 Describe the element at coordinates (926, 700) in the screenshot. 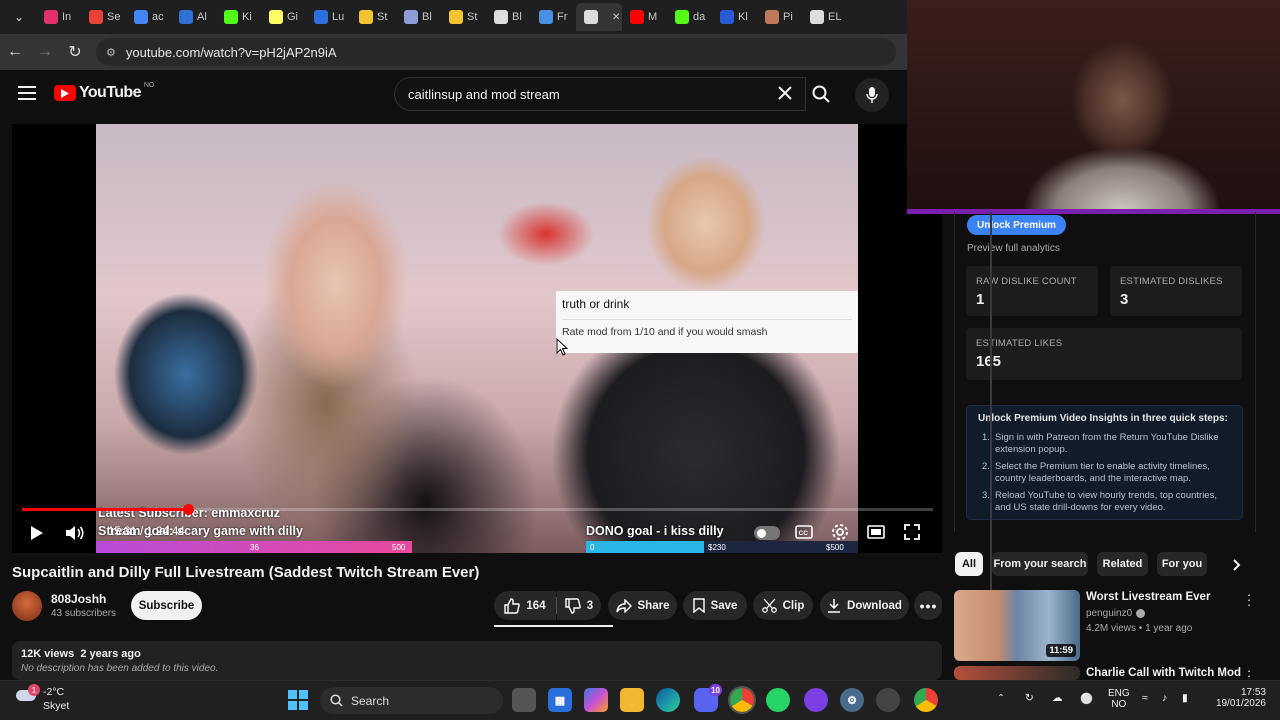

I see `chrome-profile-icon` at that location.